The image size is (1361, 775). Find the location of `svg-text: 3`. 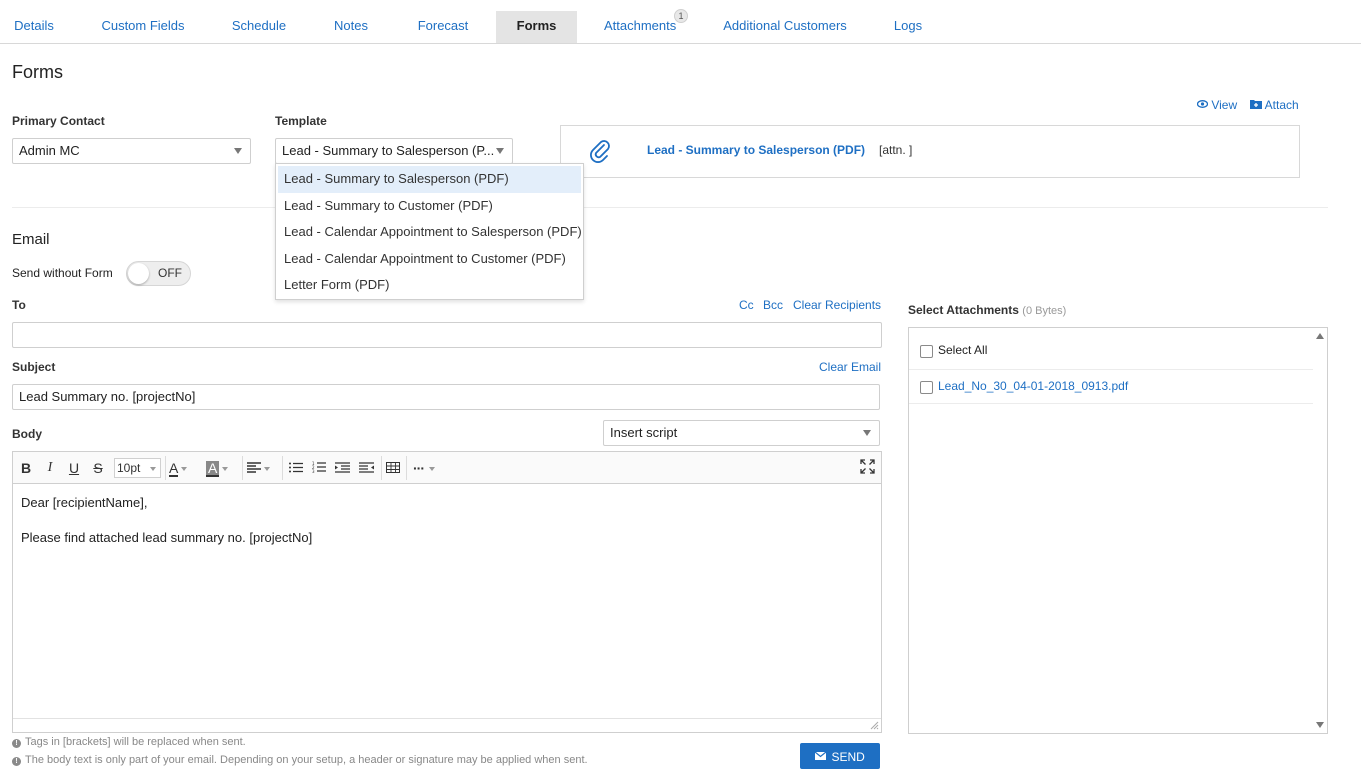

svg-text: 3 is located at coordinates (313, 471).